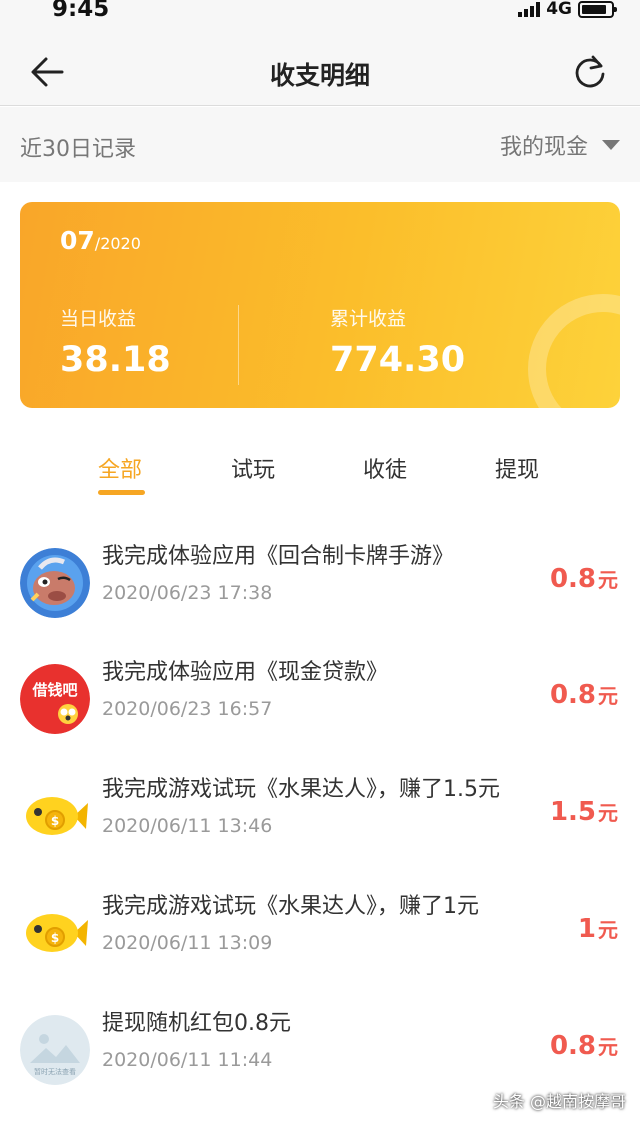 Image resolution: width=640 pixels, height=1122 pixels. What do you see at coordinates (187, 1060) in the screenshot?
I see `record-time: 2020/06/11 11:44` at bounding box center [187, 1060].